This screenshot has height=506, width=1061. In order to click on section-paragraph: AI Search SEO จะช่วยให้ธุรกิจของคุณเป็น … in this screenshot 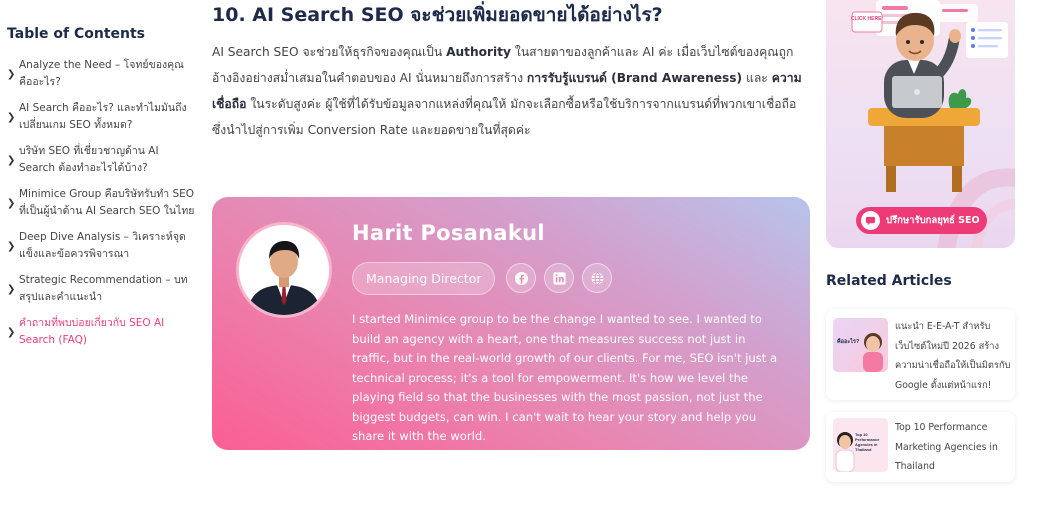, I will do `click(512, 91)`.